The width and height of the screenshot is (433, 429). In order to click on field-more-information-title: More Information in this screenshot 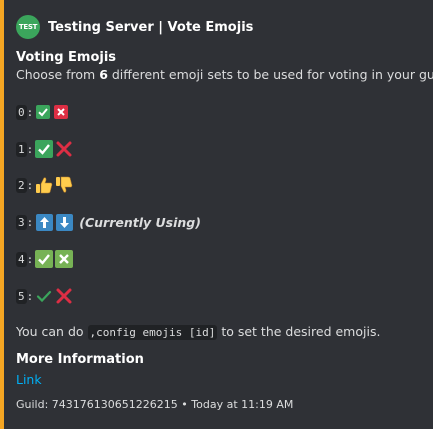, I will do `click(80, 359)`.